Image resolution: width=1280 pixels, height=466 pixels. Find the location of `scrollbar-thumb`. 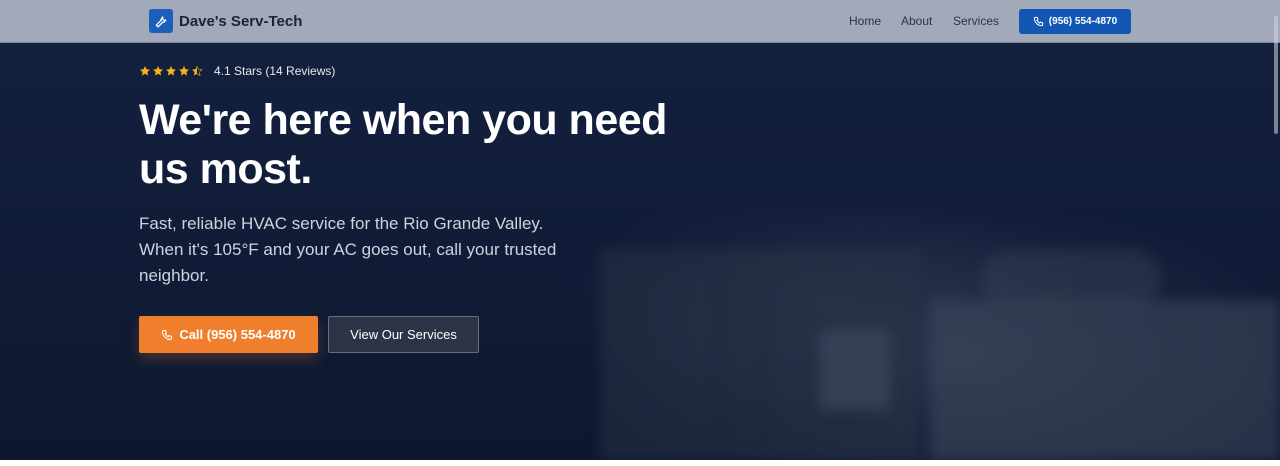

scrollbar-thumb is located at coordinates (1276, 75).